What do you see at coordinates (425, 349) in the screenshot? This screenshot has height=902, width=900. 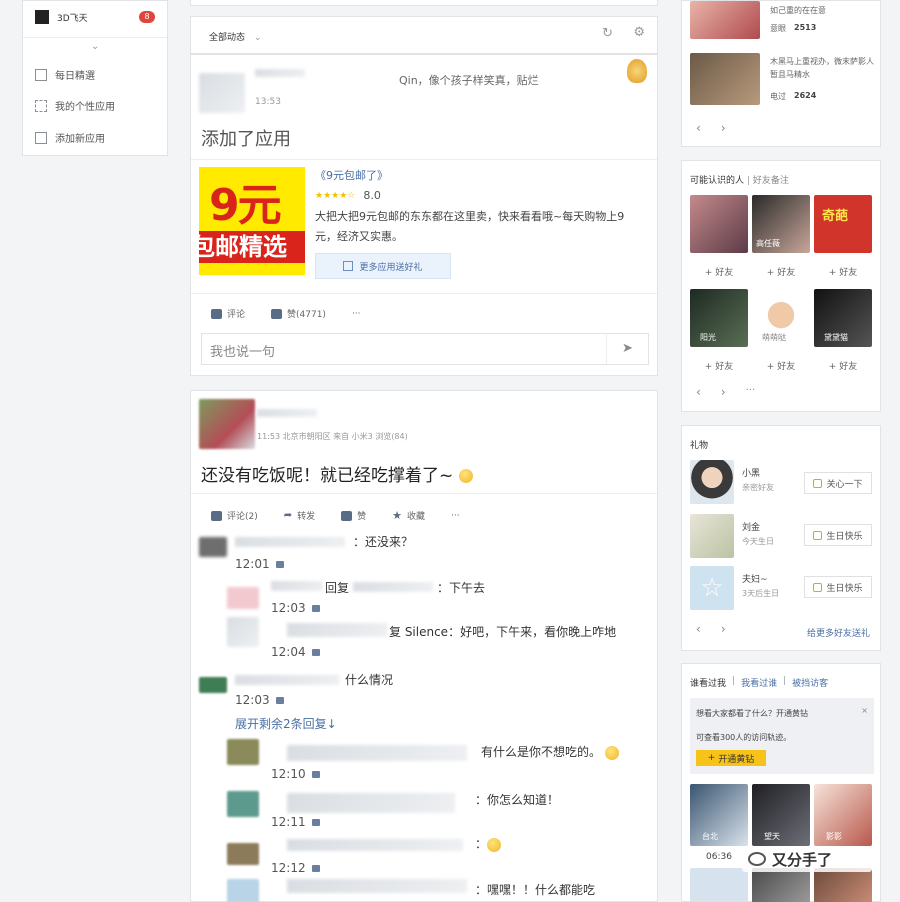 I see `reply-input: 我也说一句 ➤` at bounding box center [425, 349].